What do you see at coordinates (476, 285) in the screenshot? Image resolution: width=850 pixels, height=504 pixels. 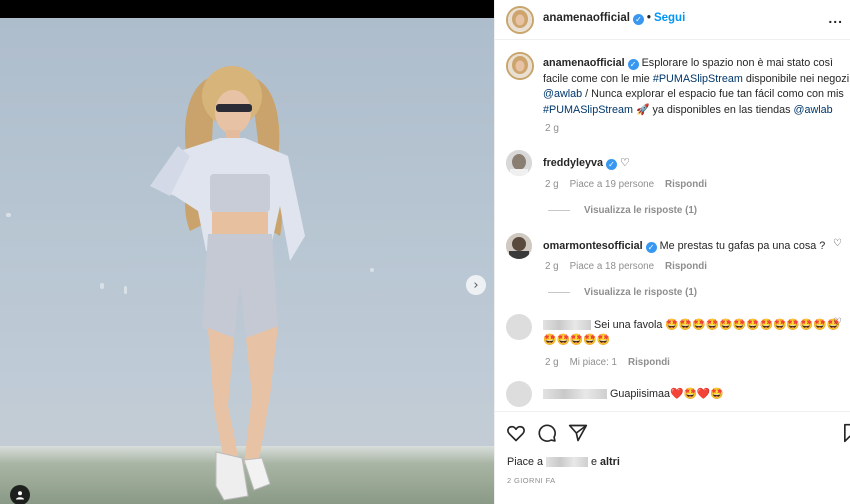 I see `chevron-right-icon: ›` at bounding box center [476, 285].